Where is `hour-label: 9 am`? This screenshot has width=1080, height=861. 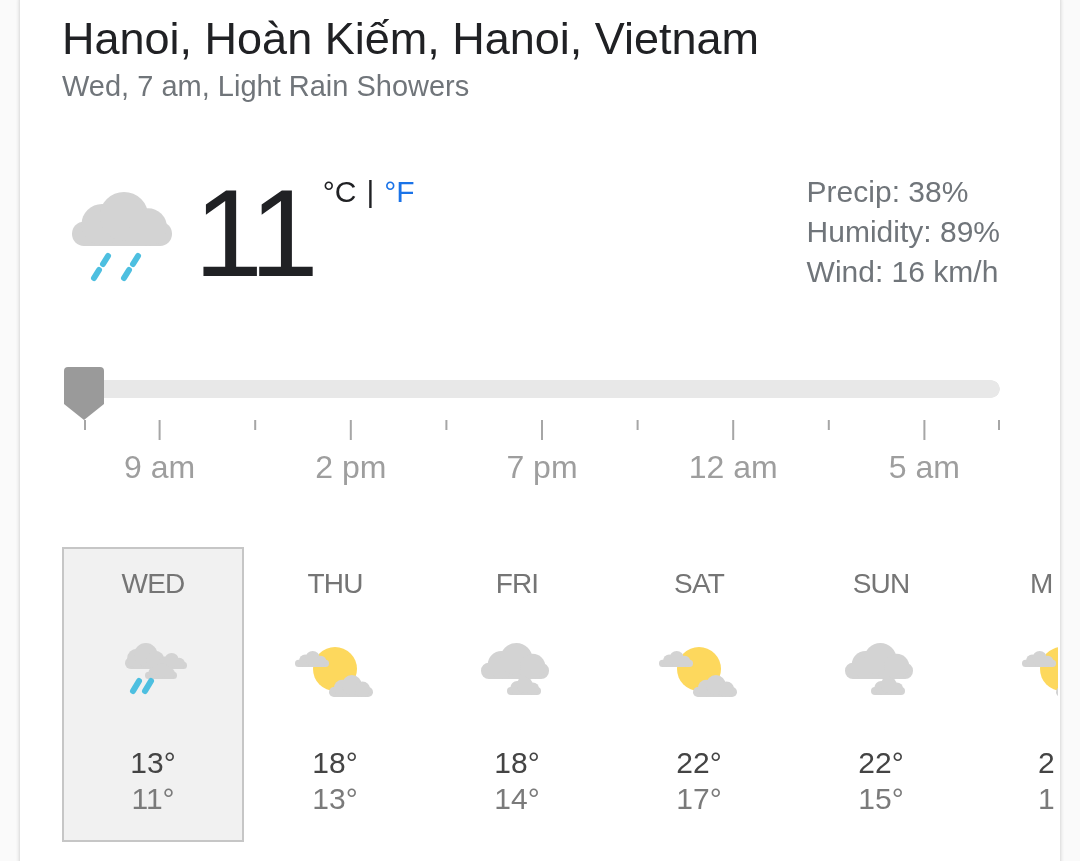
hour-label: 9 am is located at coordinates (160, 467).